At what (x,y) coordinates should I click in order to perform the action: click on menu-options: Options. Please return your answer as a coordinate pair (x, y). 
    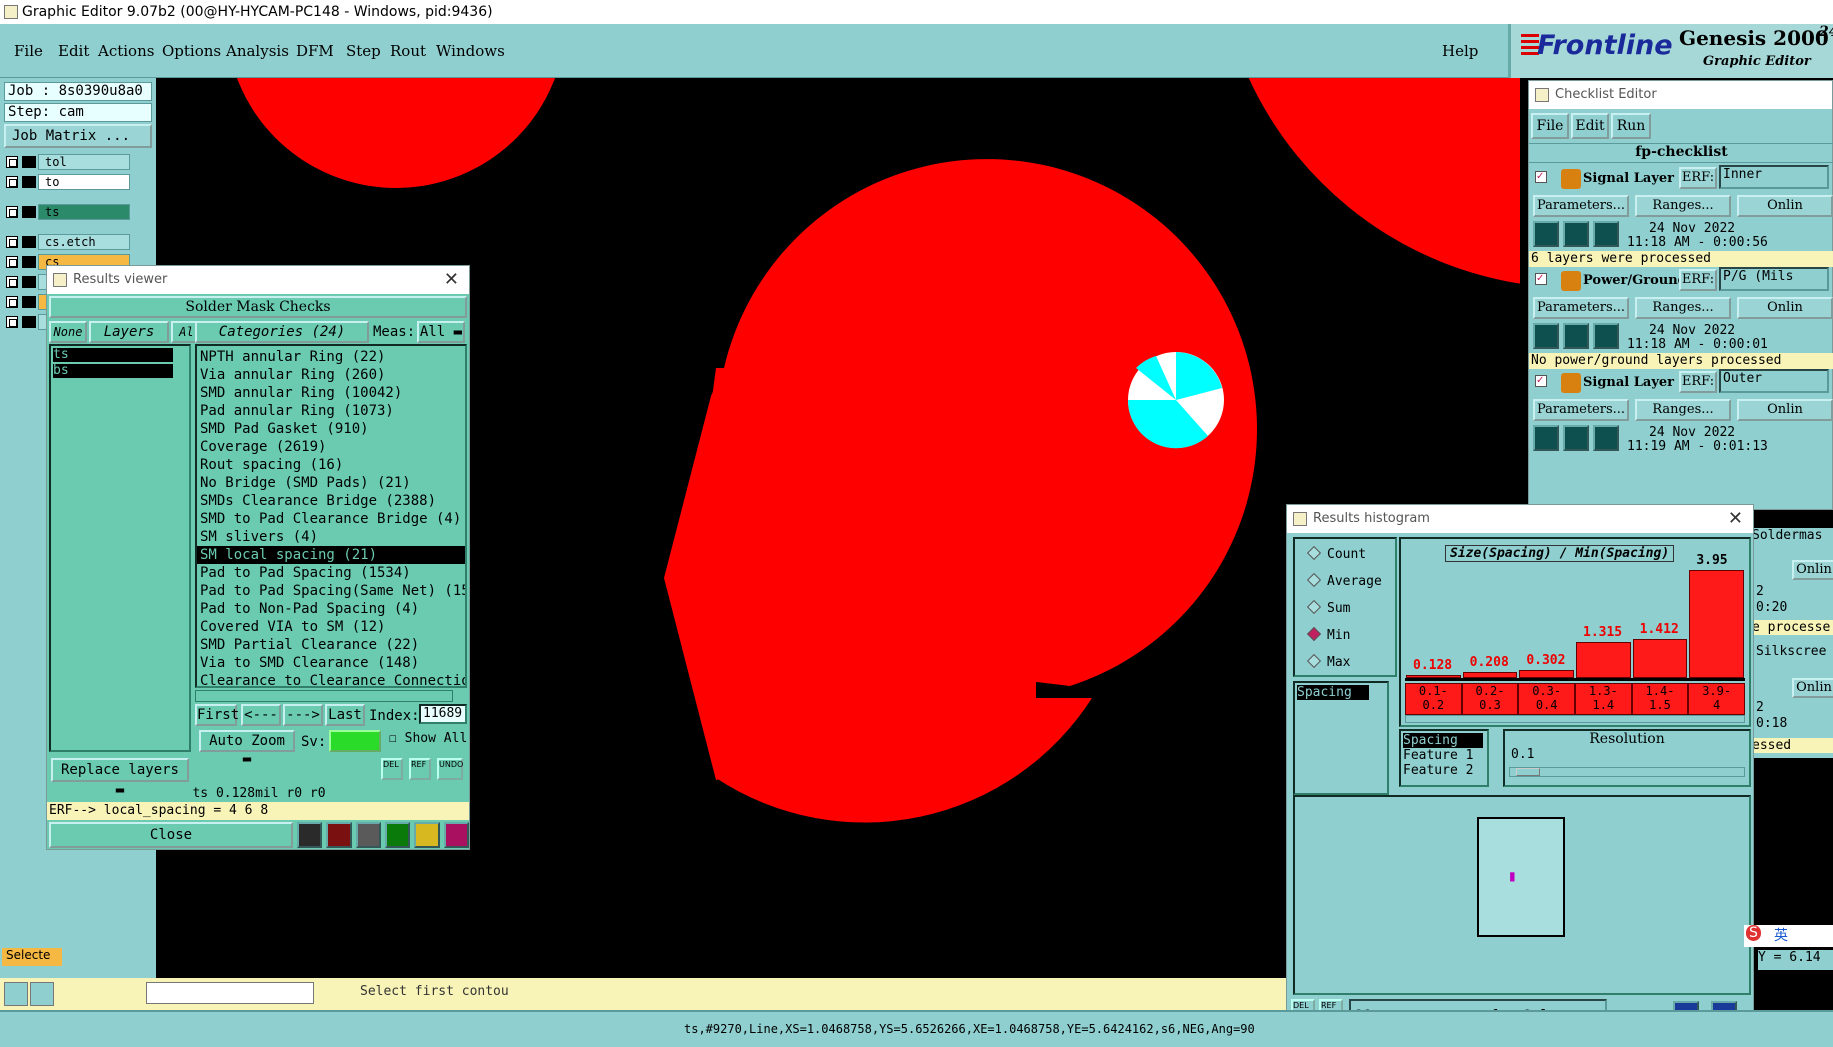
    Looking at the image, I should click on (191, 51).